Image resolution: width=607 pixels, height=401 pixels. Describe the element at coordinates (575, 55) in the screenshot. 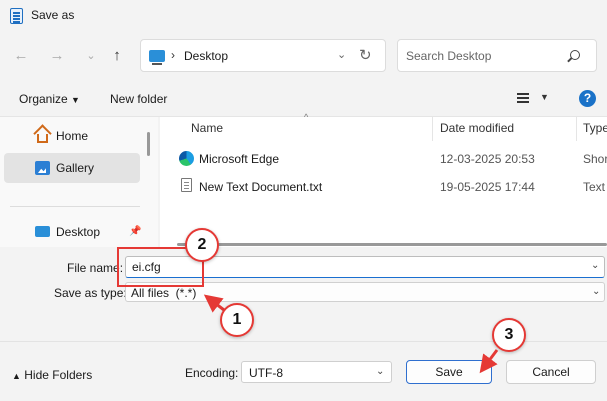

I see `search-icon` at that location.